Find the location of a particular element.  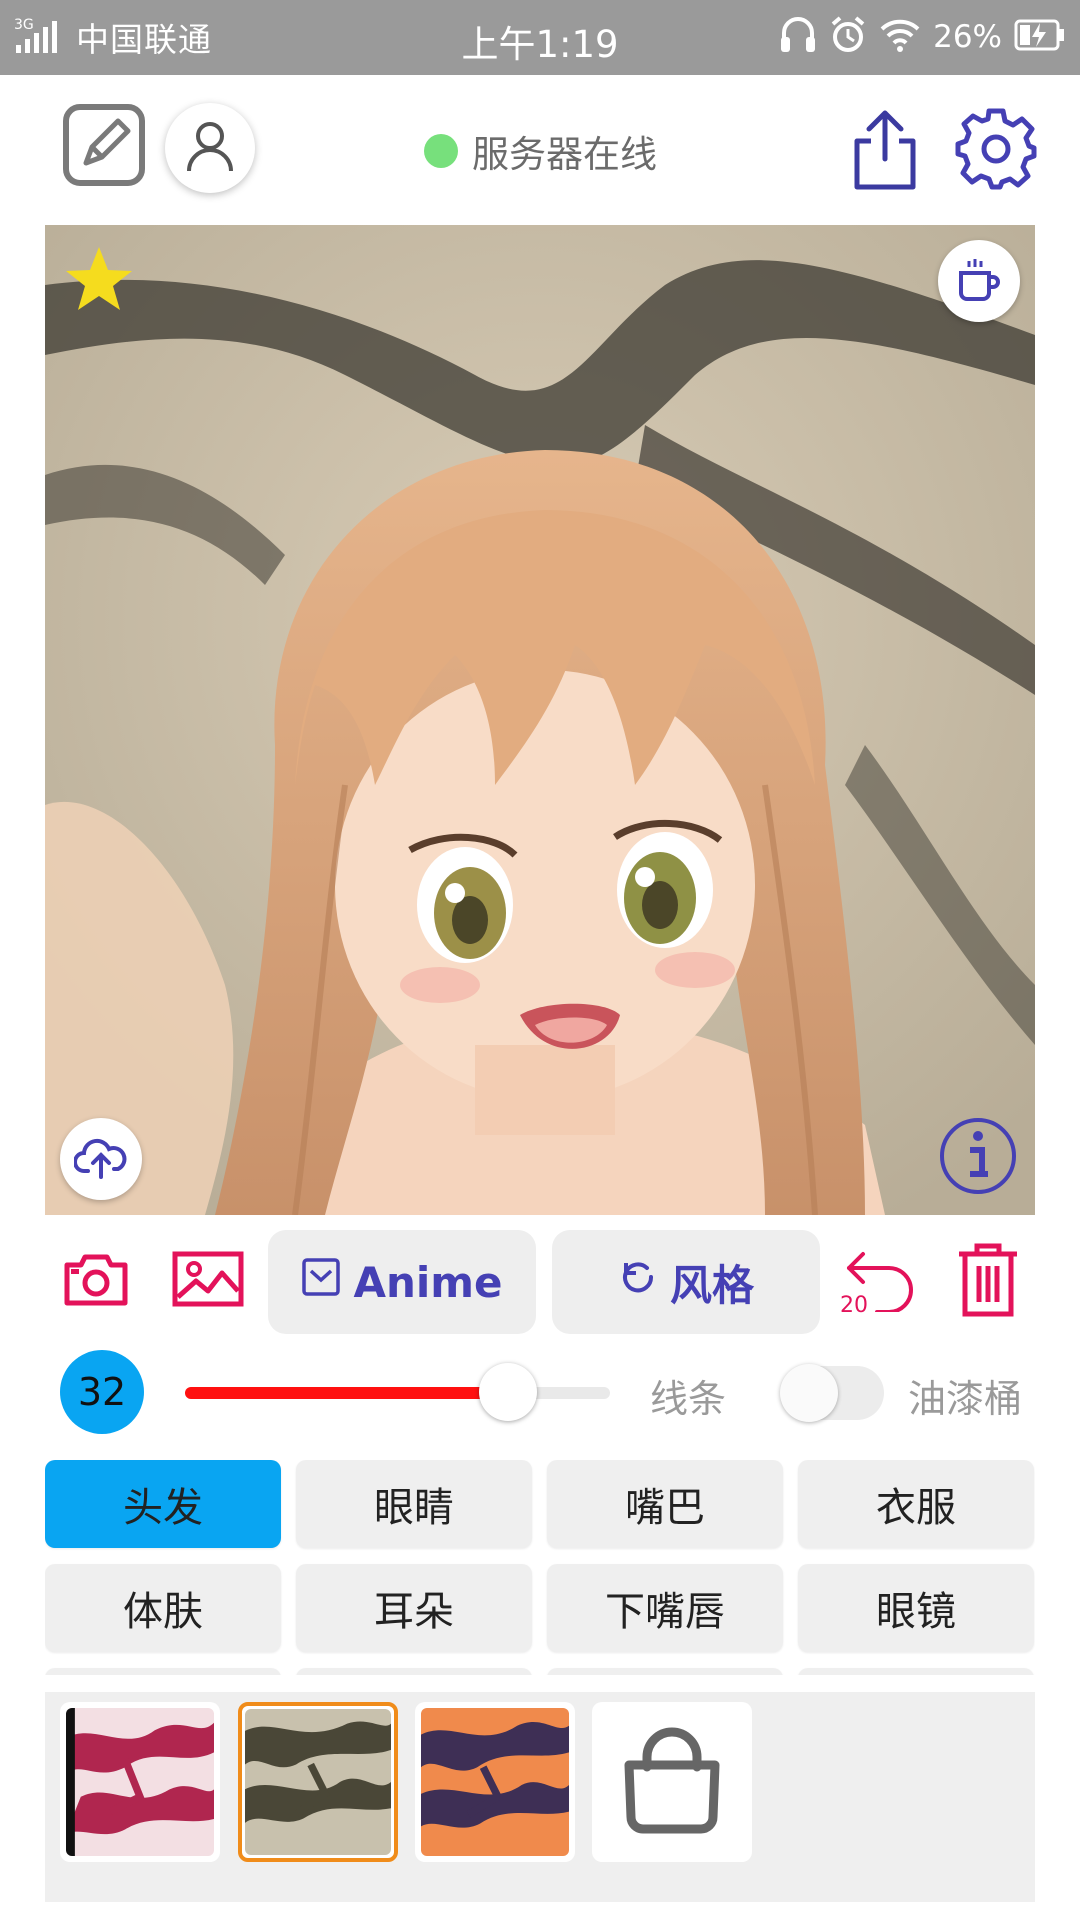

settings-button is located at coordinates (996, 151).